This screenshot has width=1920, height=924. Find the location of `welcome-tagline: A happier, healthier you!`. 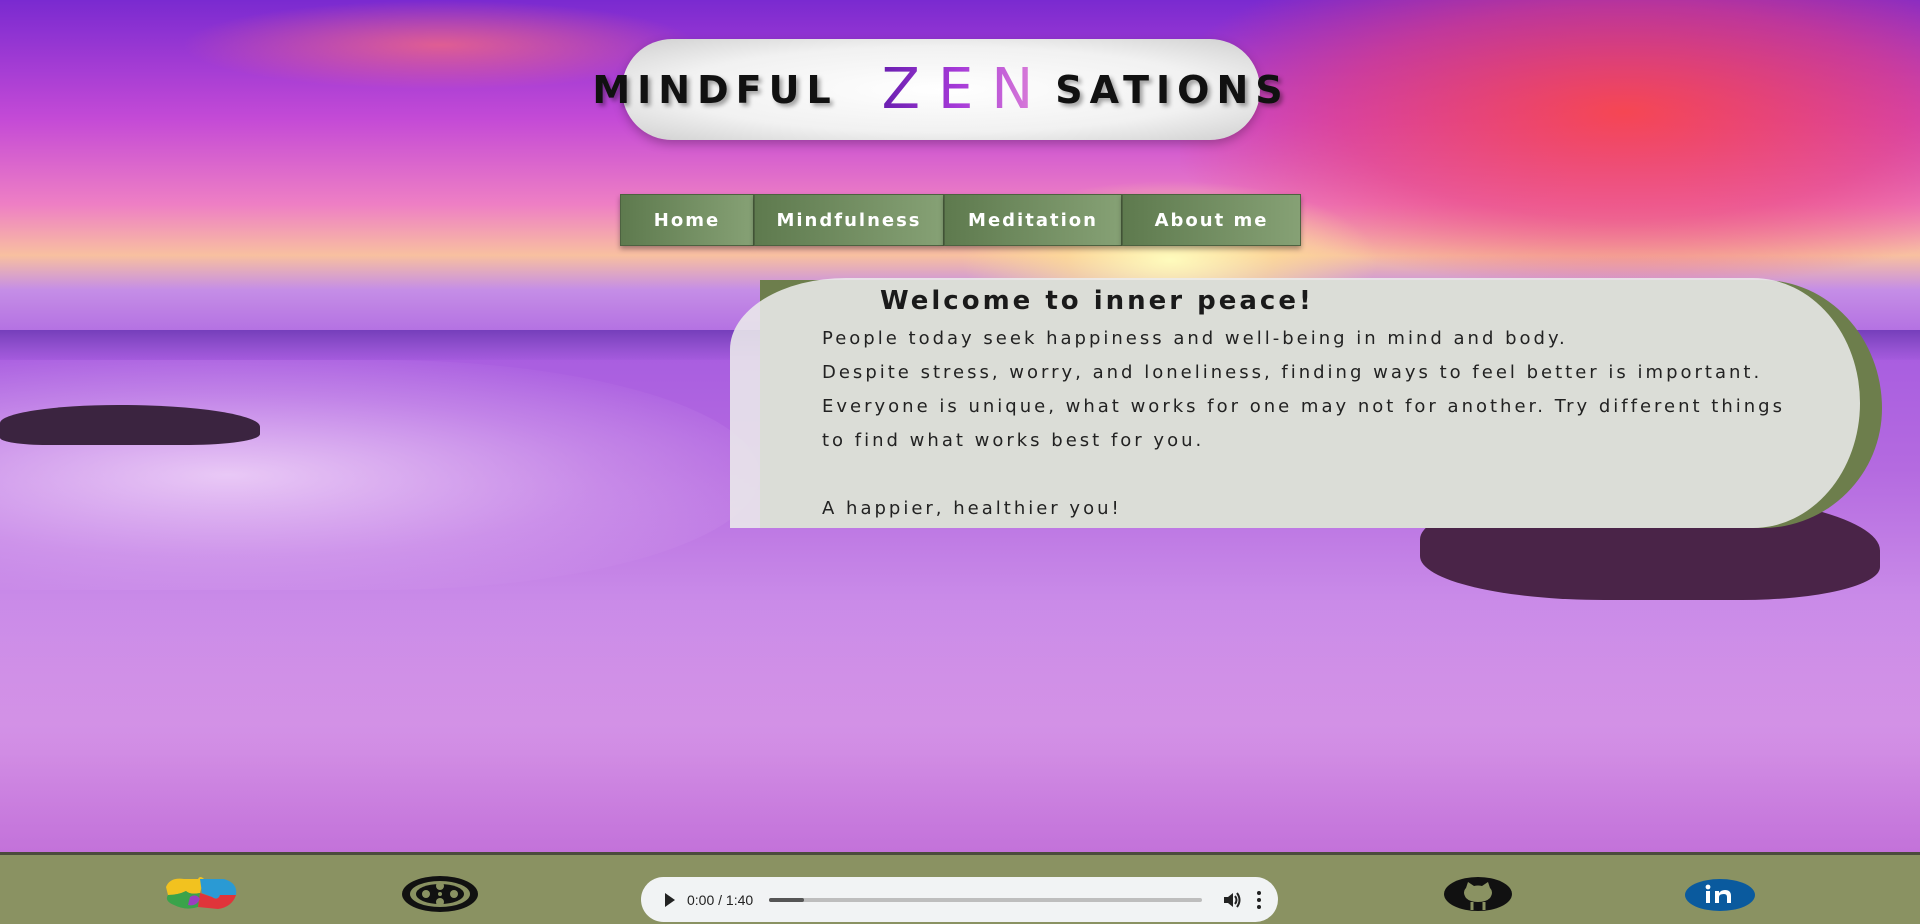

welcome-tagline: A happier, healthier you! is located at coordinates (972, 508).